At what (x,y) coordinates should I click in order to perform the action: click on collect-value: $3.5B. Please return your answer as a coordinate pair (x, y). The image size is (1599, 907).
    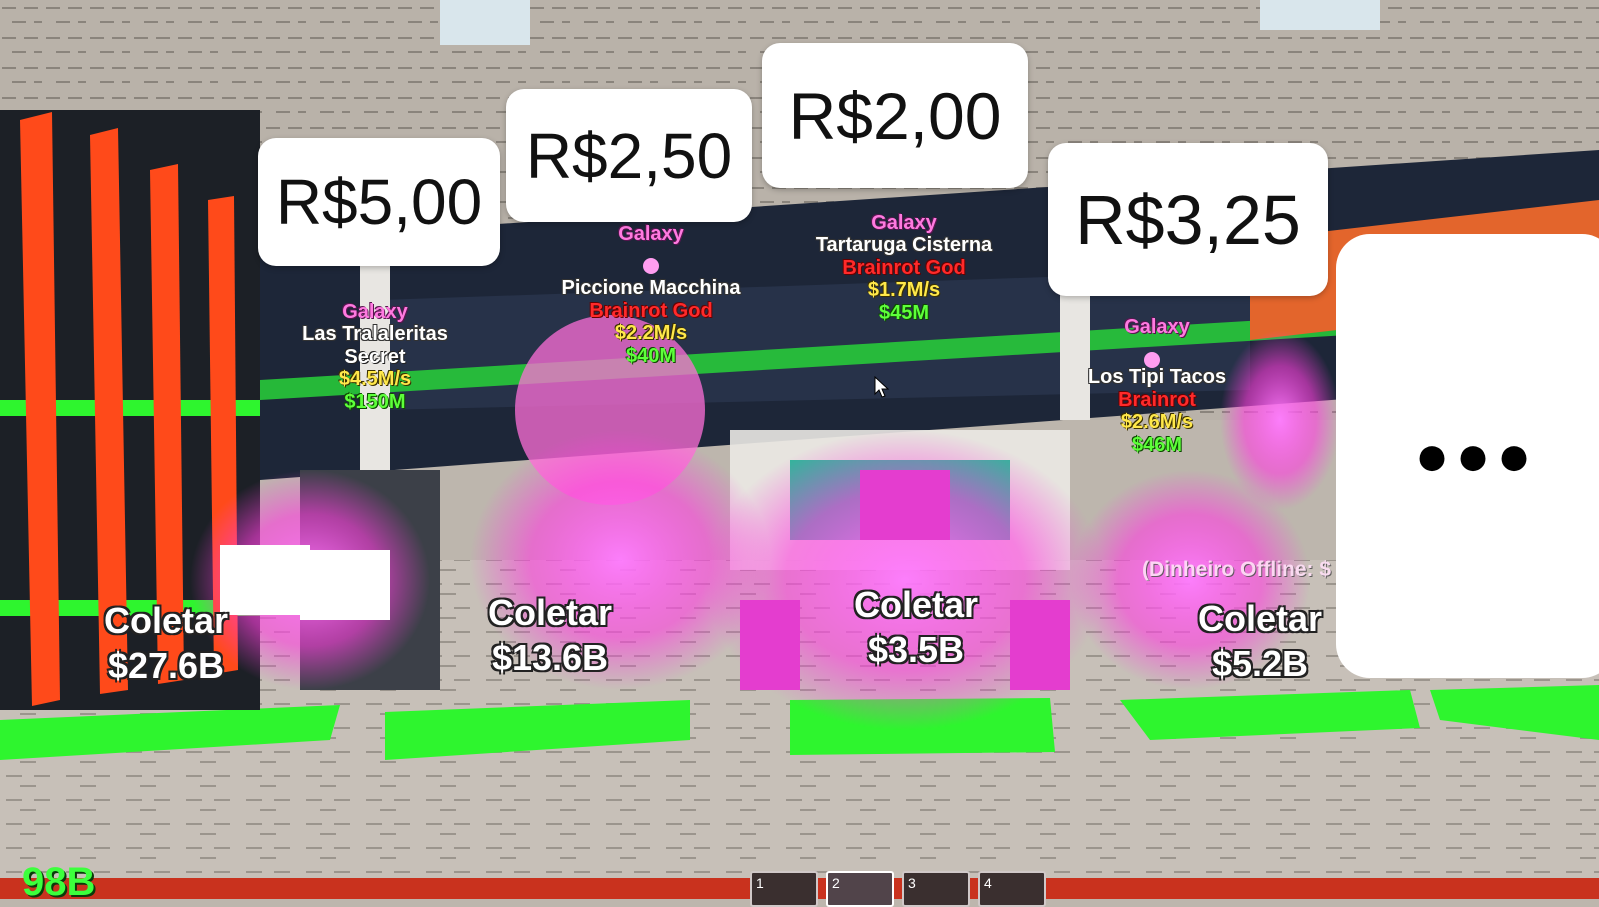
    Looking at the image, I should click on (916, 649).